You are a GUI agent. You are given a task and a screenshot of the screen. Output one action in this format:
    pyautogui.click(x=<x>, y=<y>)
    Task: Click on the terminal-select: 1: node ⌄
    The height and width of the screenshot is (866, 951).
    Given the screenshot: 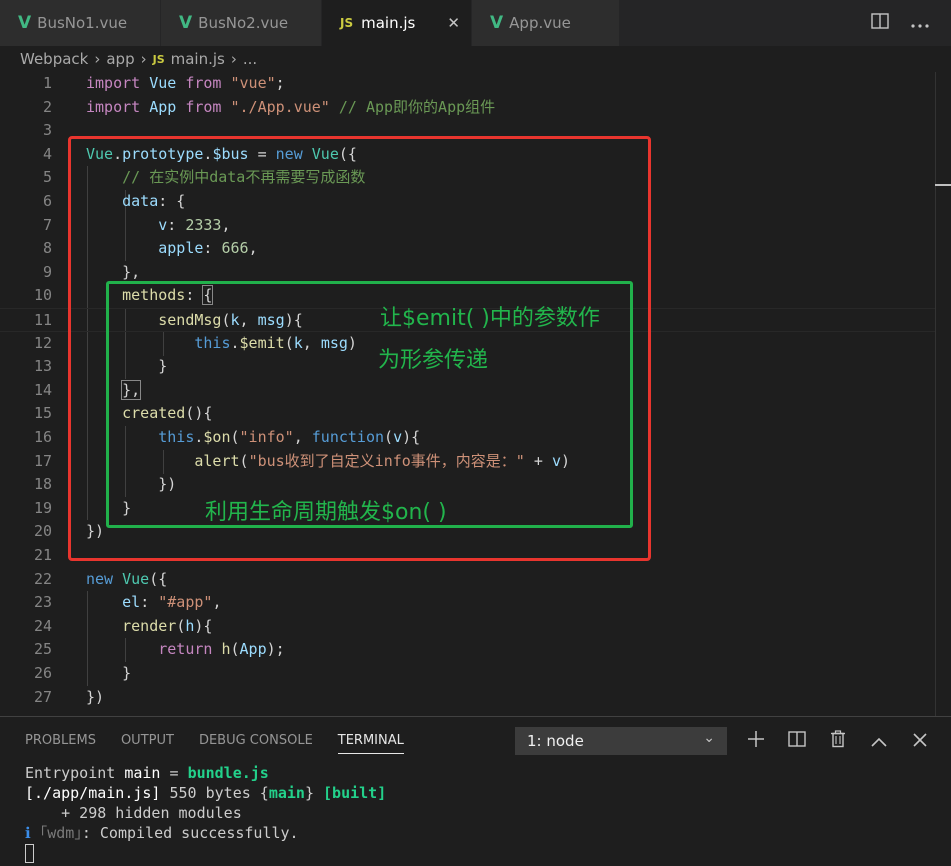 What is the action you would take?
    pyautogui.click(x=621, y=741)
    